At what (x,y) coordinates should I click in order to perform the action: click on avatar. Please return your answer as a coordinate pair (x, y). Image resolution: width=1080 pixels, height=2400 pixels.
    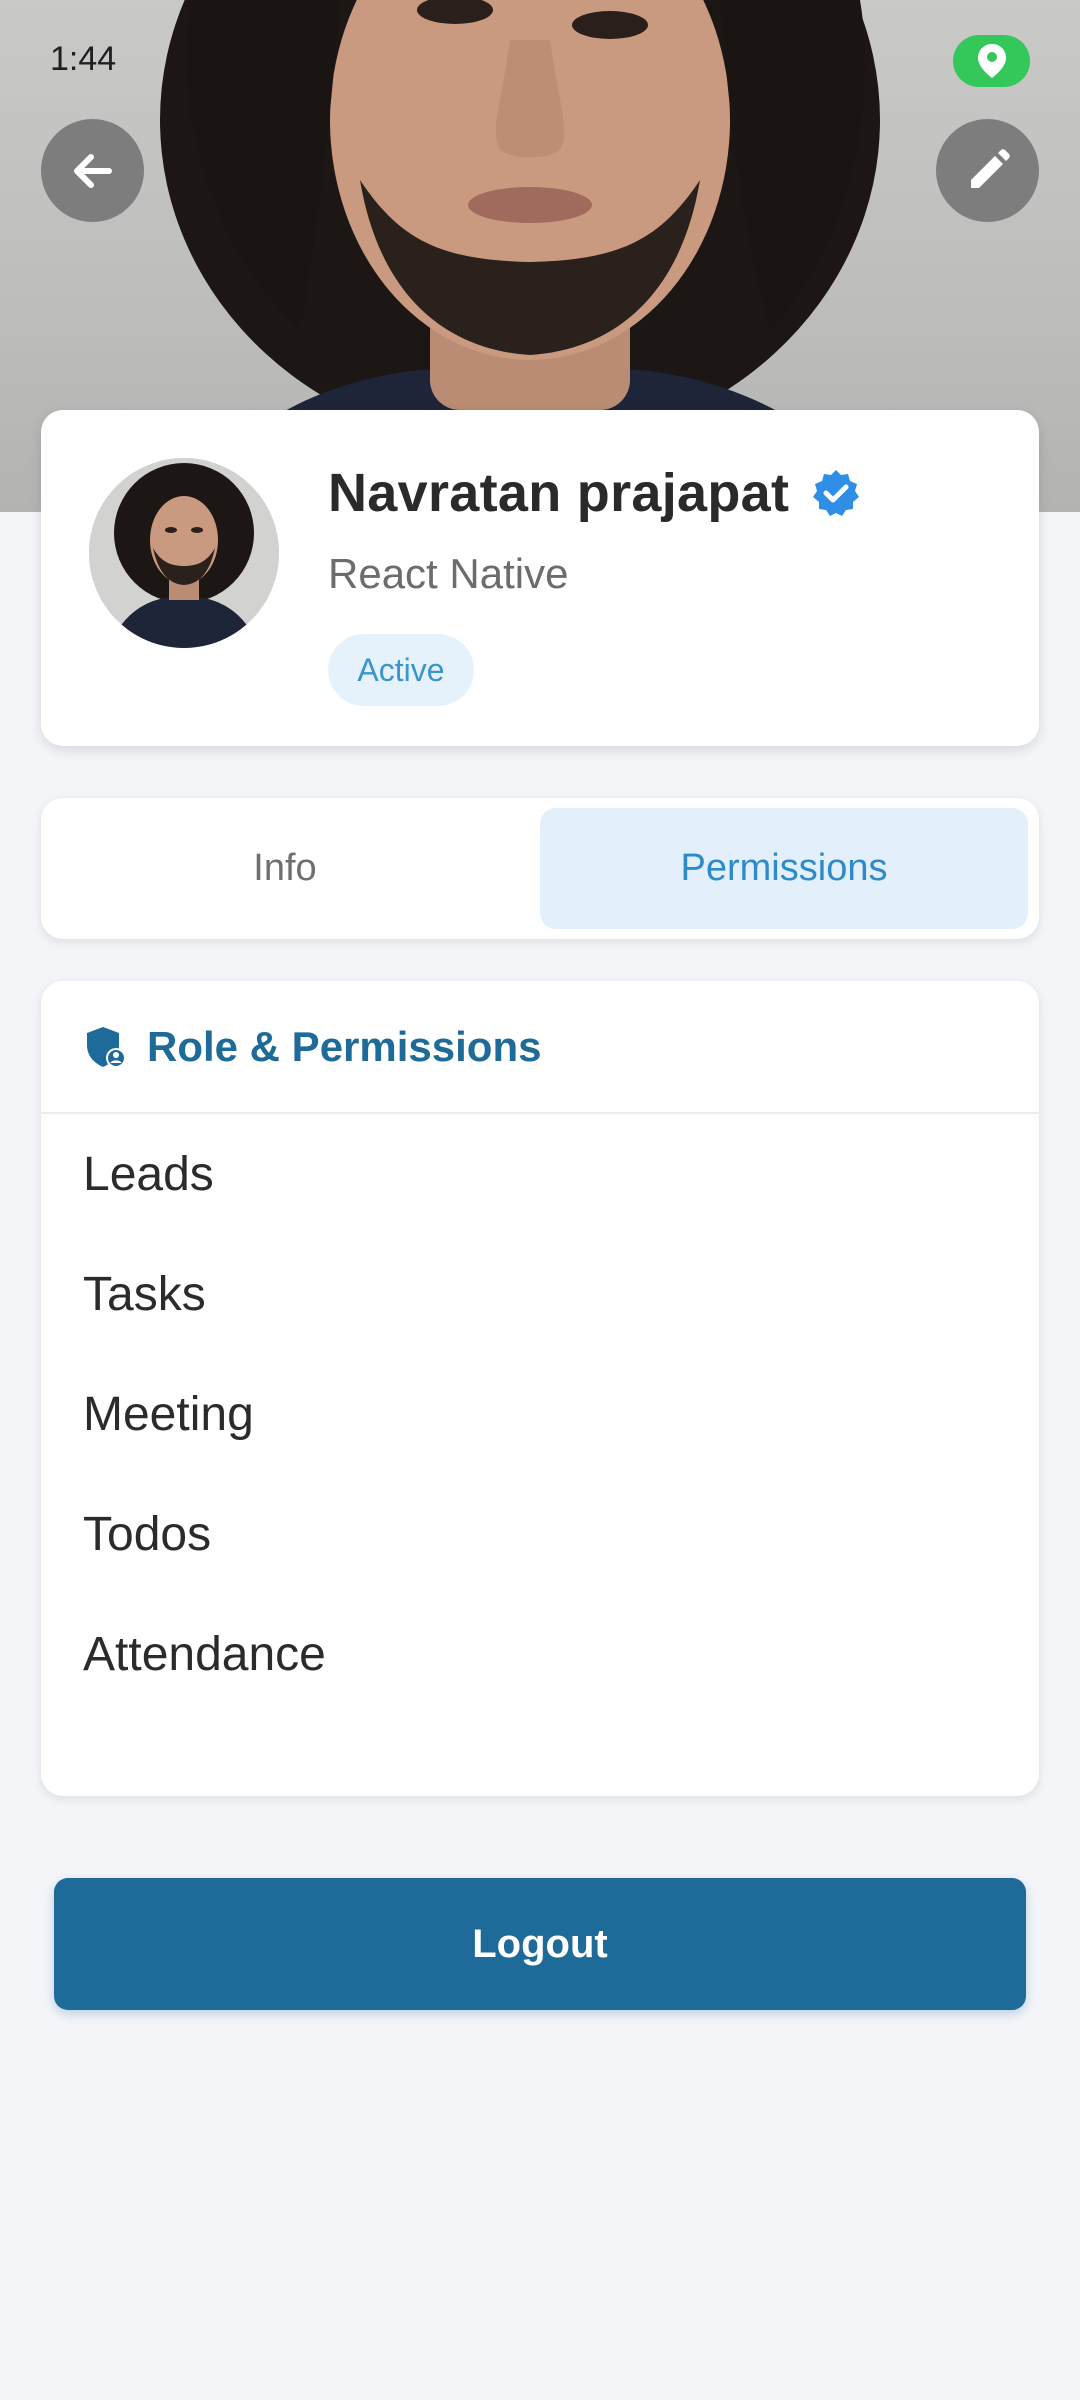
    Looking at the image, I should click on (184, 553).